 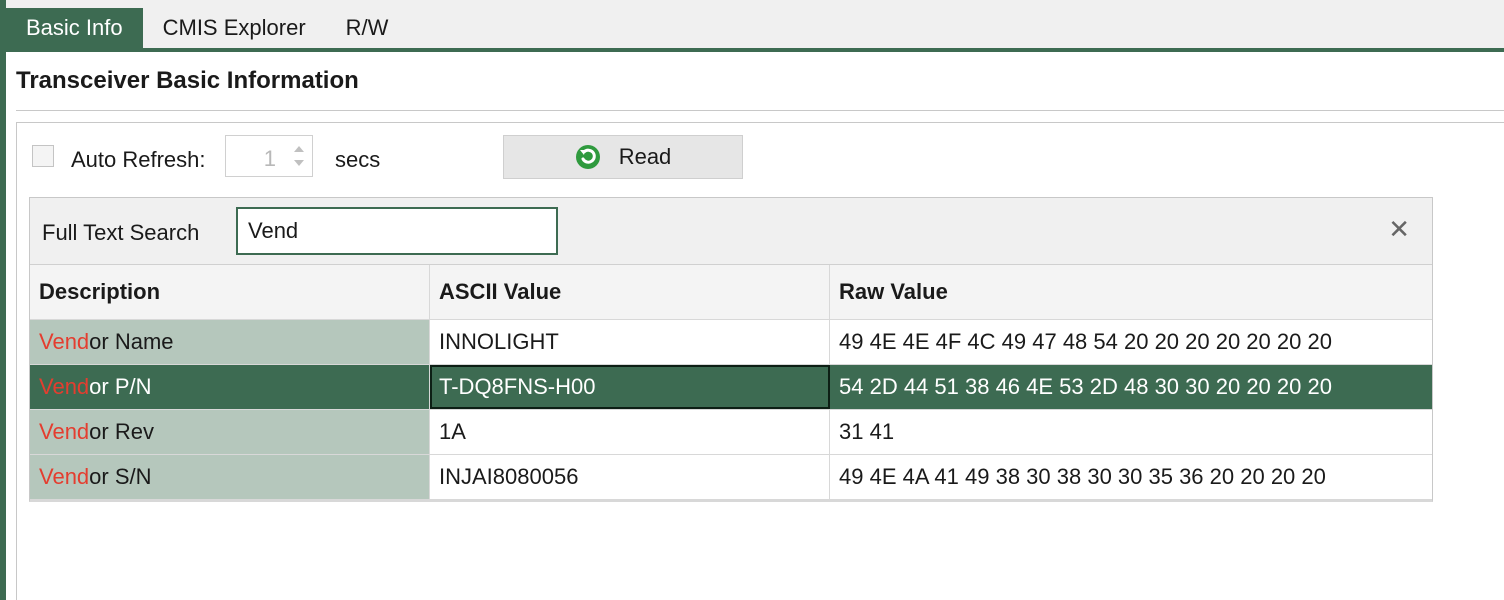 What do you see at coordinates (1399, 229) in the screenshot?
I see `close-icon: ✕` at bounding box center [1399, 229].